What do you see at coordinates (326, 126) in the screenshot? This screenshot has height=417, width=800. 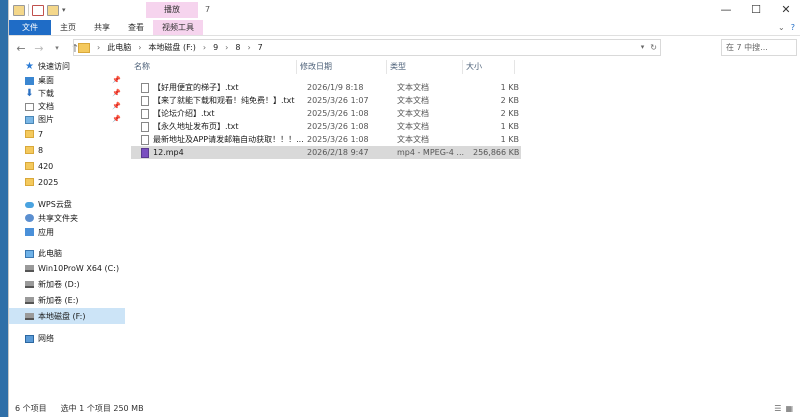 I see `file-row: 【永久地址发布页】.txt 2025/3/26 1:08 文本文档 1 KB` at bounding box center [326, 126].